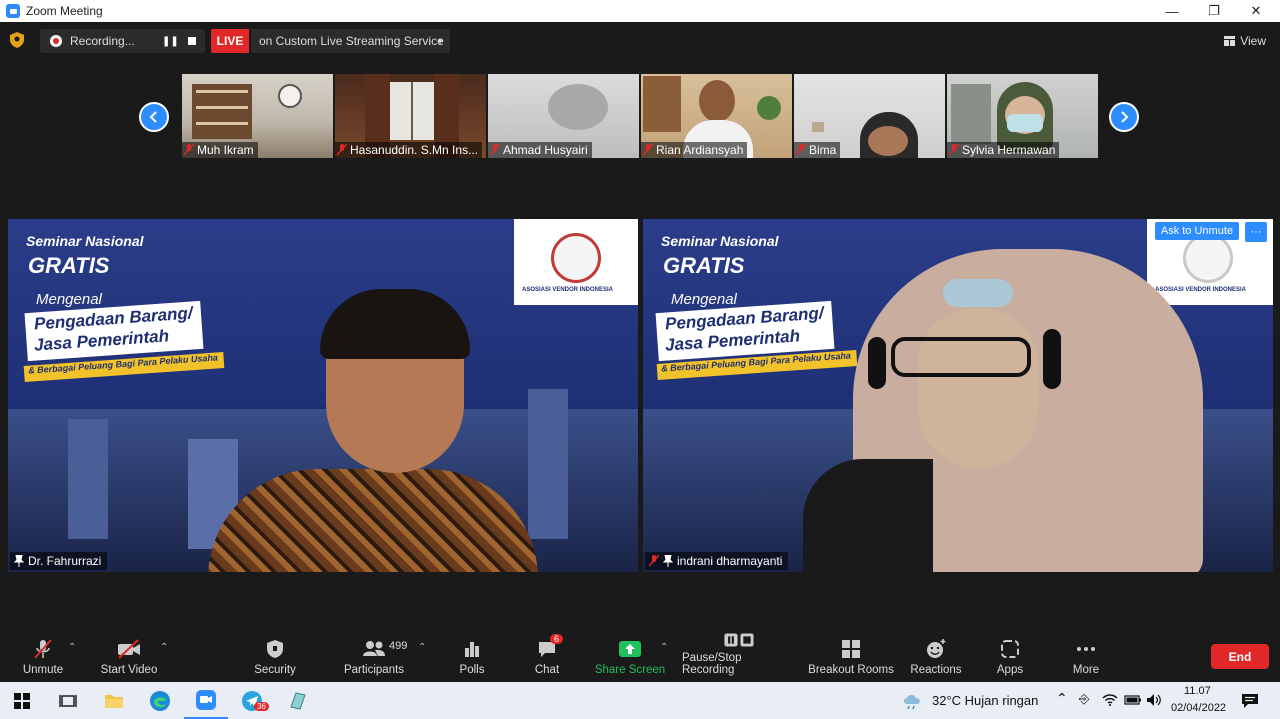  I want to click on zoom-taskbar-button, so click(206, 700).